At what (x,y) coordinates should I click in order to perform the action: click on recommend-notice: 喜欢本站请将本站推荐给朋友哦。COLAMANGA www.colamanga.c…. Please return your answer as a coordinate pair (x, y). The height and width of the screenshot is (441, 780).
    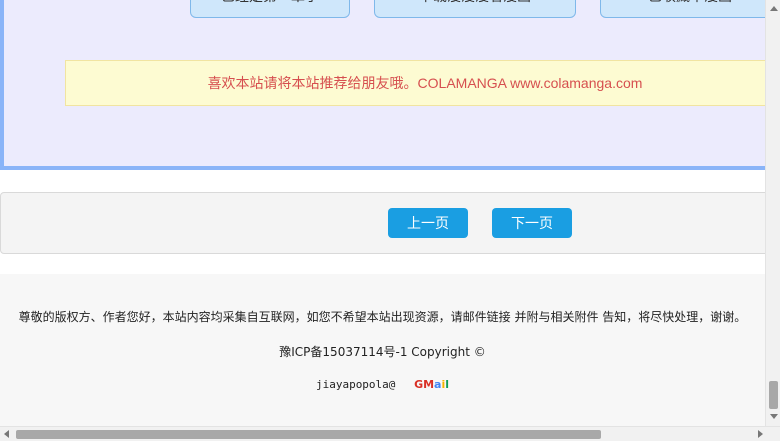
    Looking at the image, I should click on (422, 83).